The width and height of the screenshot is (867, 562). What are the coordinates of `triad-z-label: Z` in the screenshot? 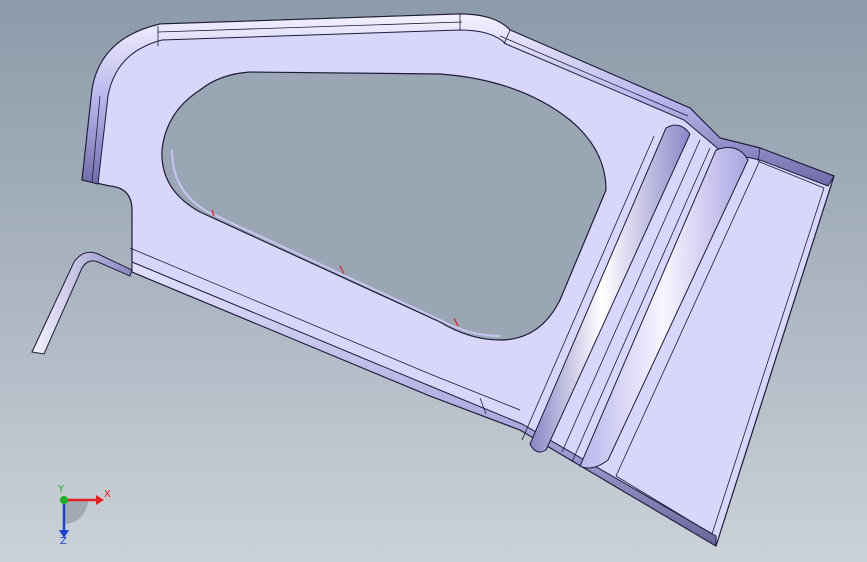 It's located at (63, 541).